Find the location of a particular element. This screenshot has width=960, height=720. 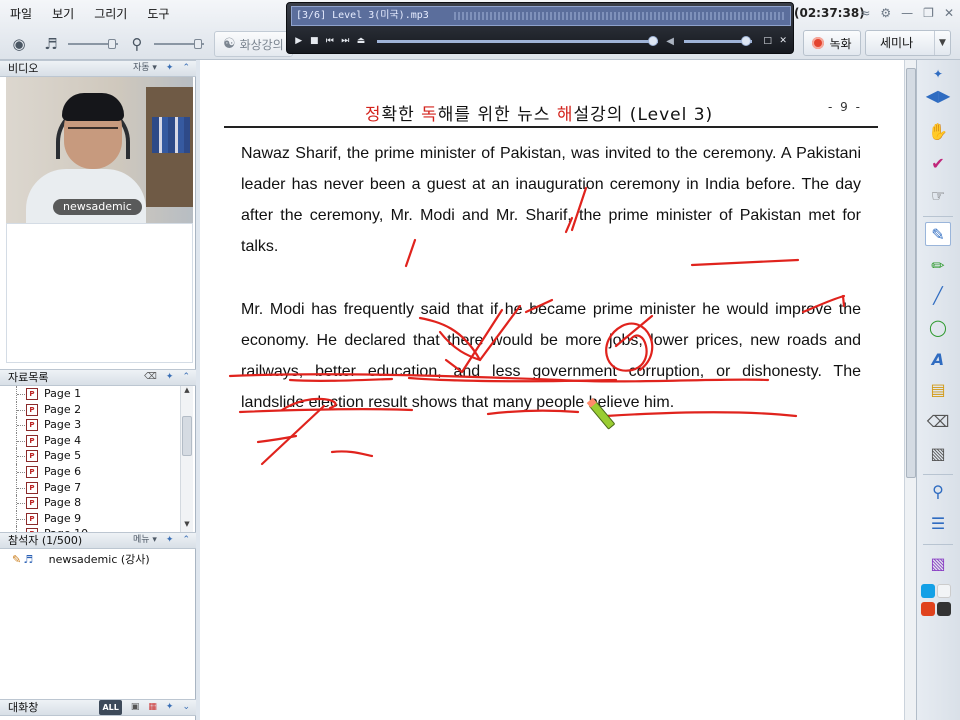

collapse-icon: ⌄ is located at coordinates (186, 707).